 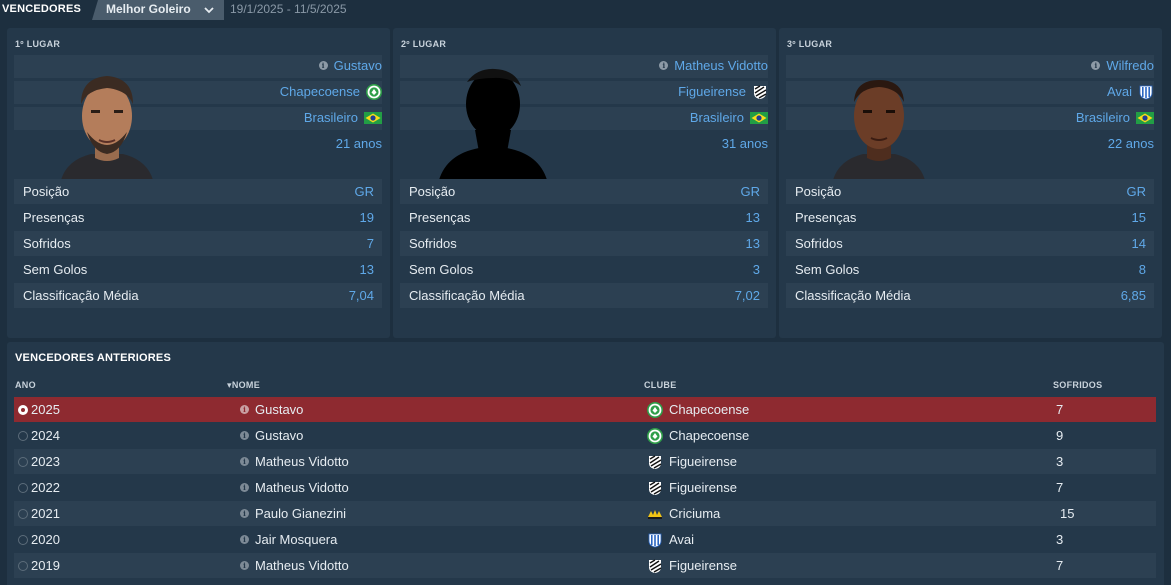 What do you see at coordinates (493, 120) in the screenshot?
I see `player-silhouette` at bounding box center [493, 120].